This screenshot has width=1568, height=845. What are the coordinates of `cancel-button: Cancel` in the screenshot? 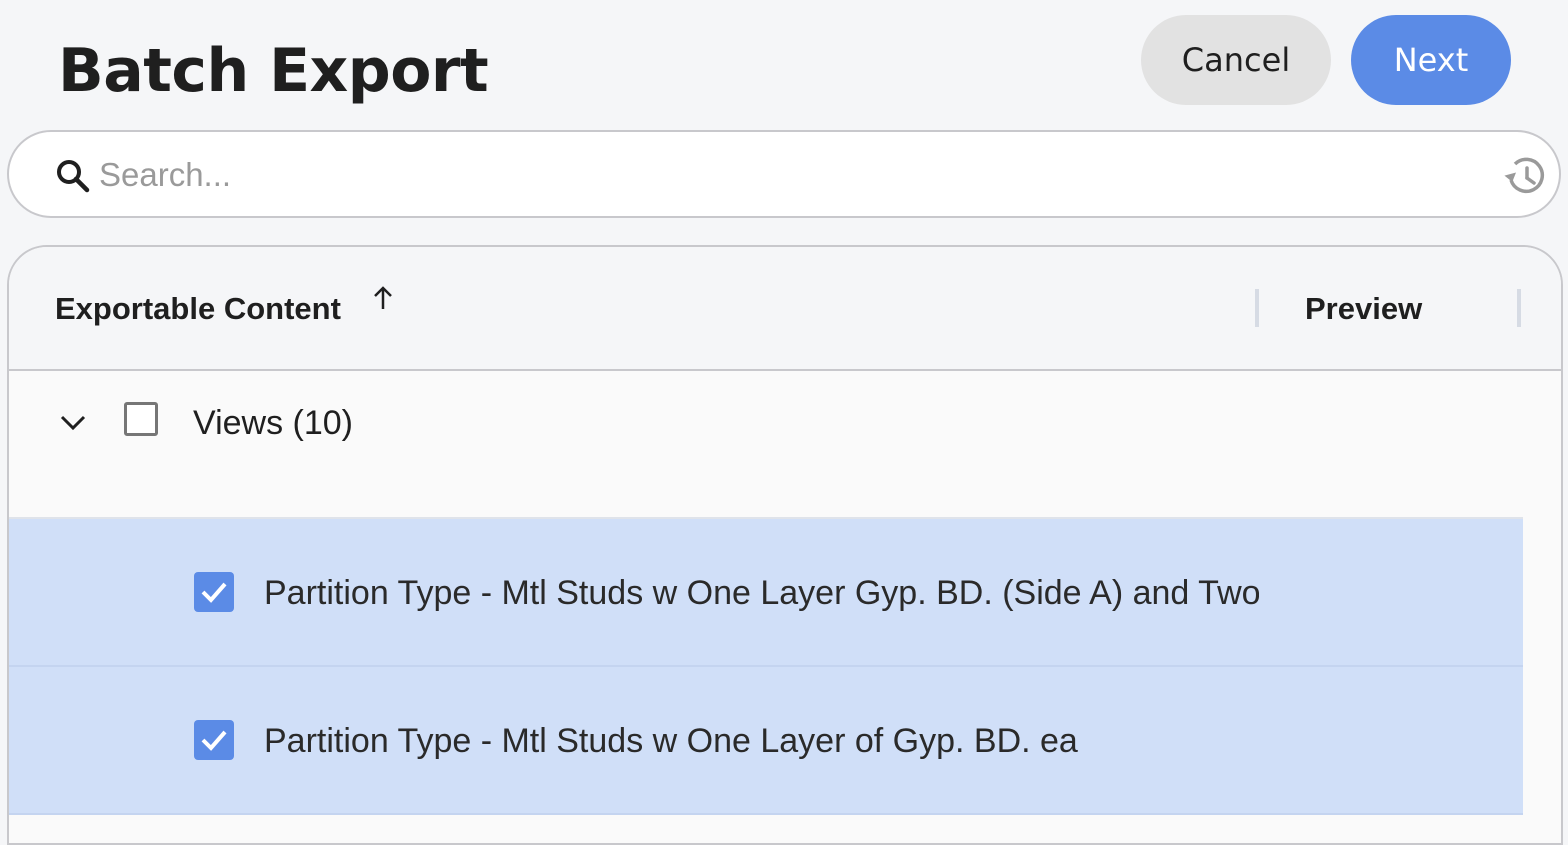 It's located at (1236, 60).